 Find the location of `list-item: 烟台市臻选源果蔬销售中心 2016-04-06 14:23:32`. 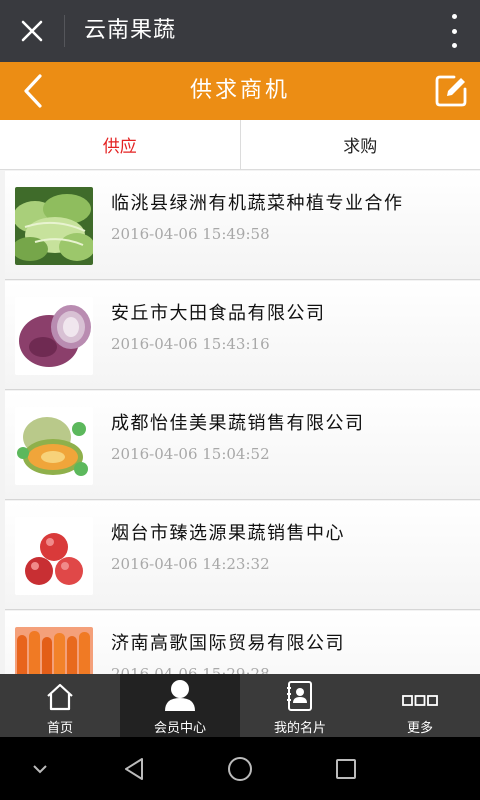

list-item: 烟台市臻选源果蔬销售中心 2016-04-06 14:23:32 is located at coordinates (242, 555).